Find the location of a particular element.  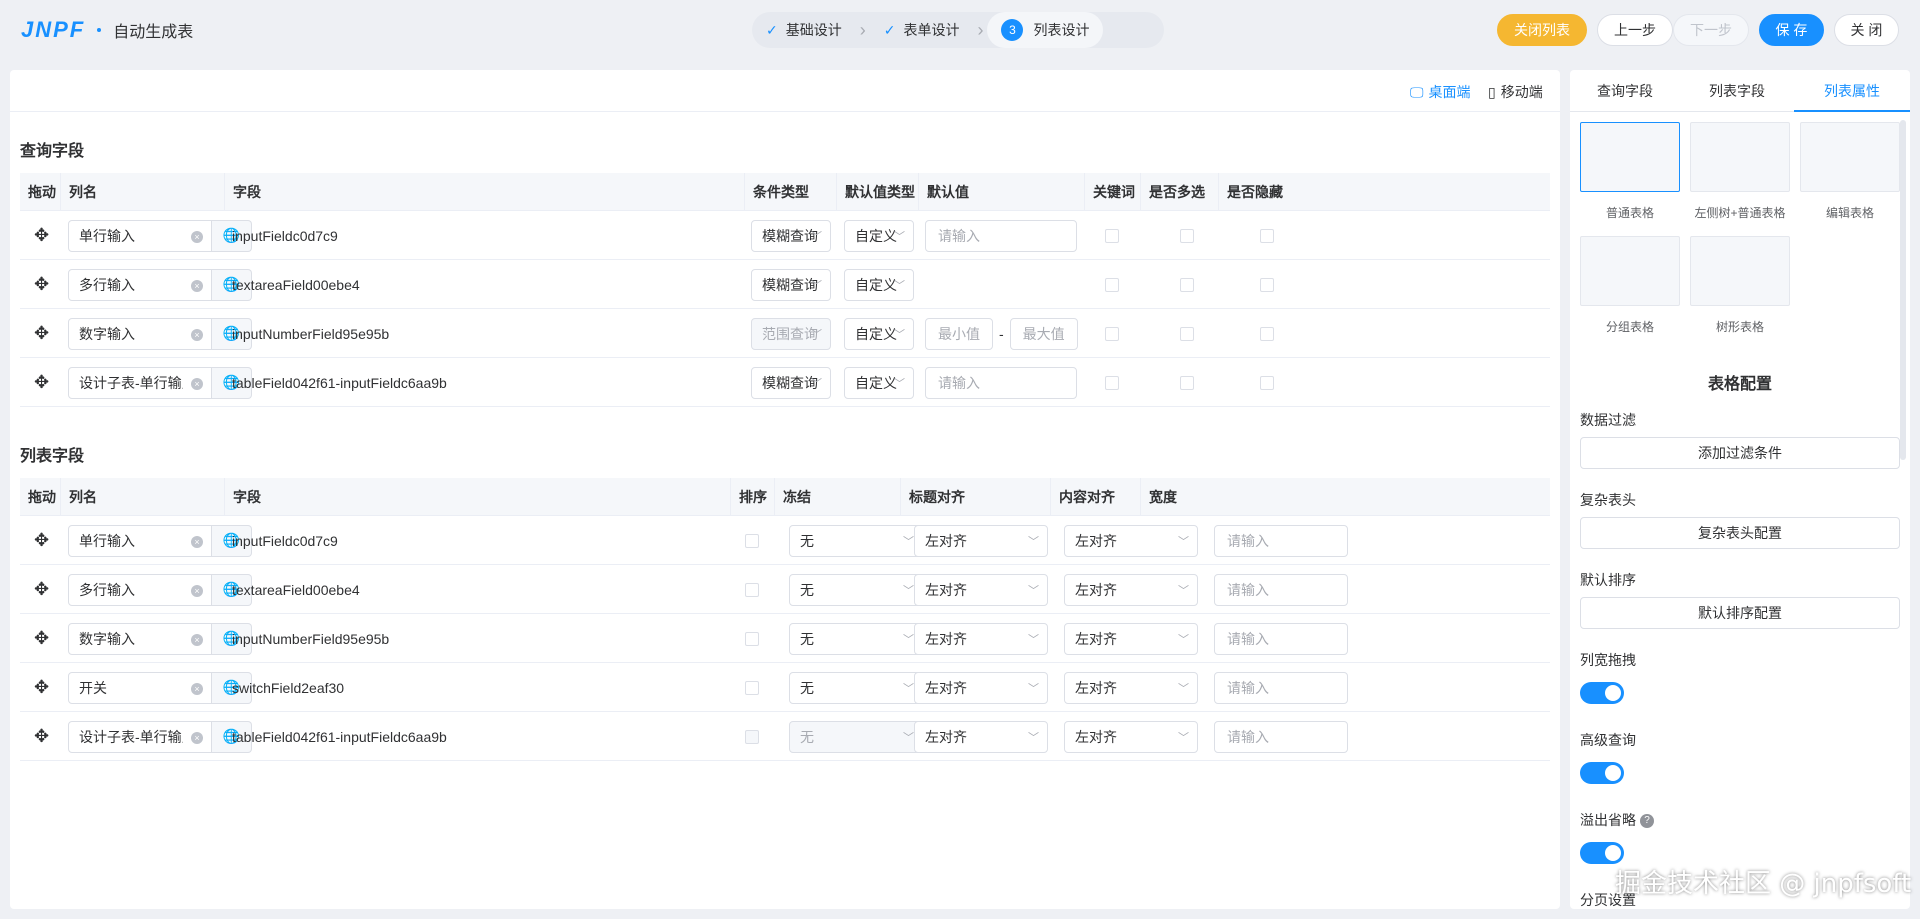

adv-query-switch is located at coordinates (1602, 773).